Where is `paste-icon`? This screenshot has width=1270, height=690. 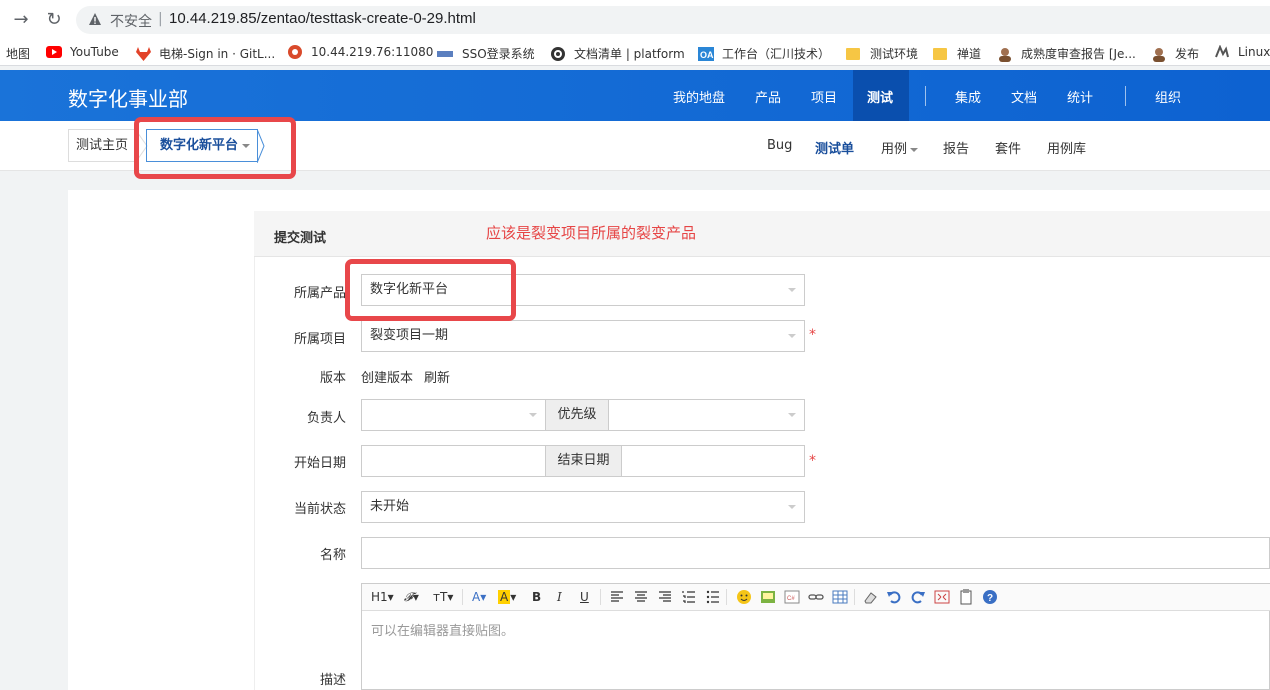
paste-icon is located at coordinates (966, 597).